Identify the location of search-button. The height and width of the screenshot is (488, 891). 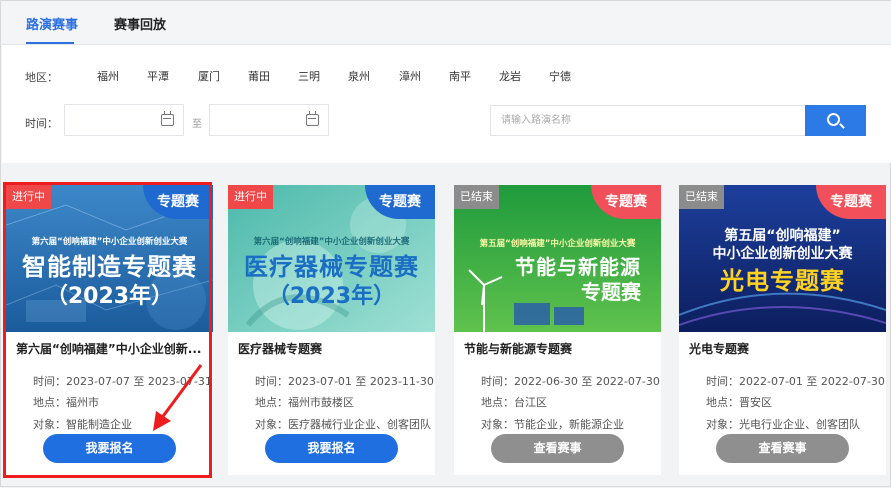
(835, 120).